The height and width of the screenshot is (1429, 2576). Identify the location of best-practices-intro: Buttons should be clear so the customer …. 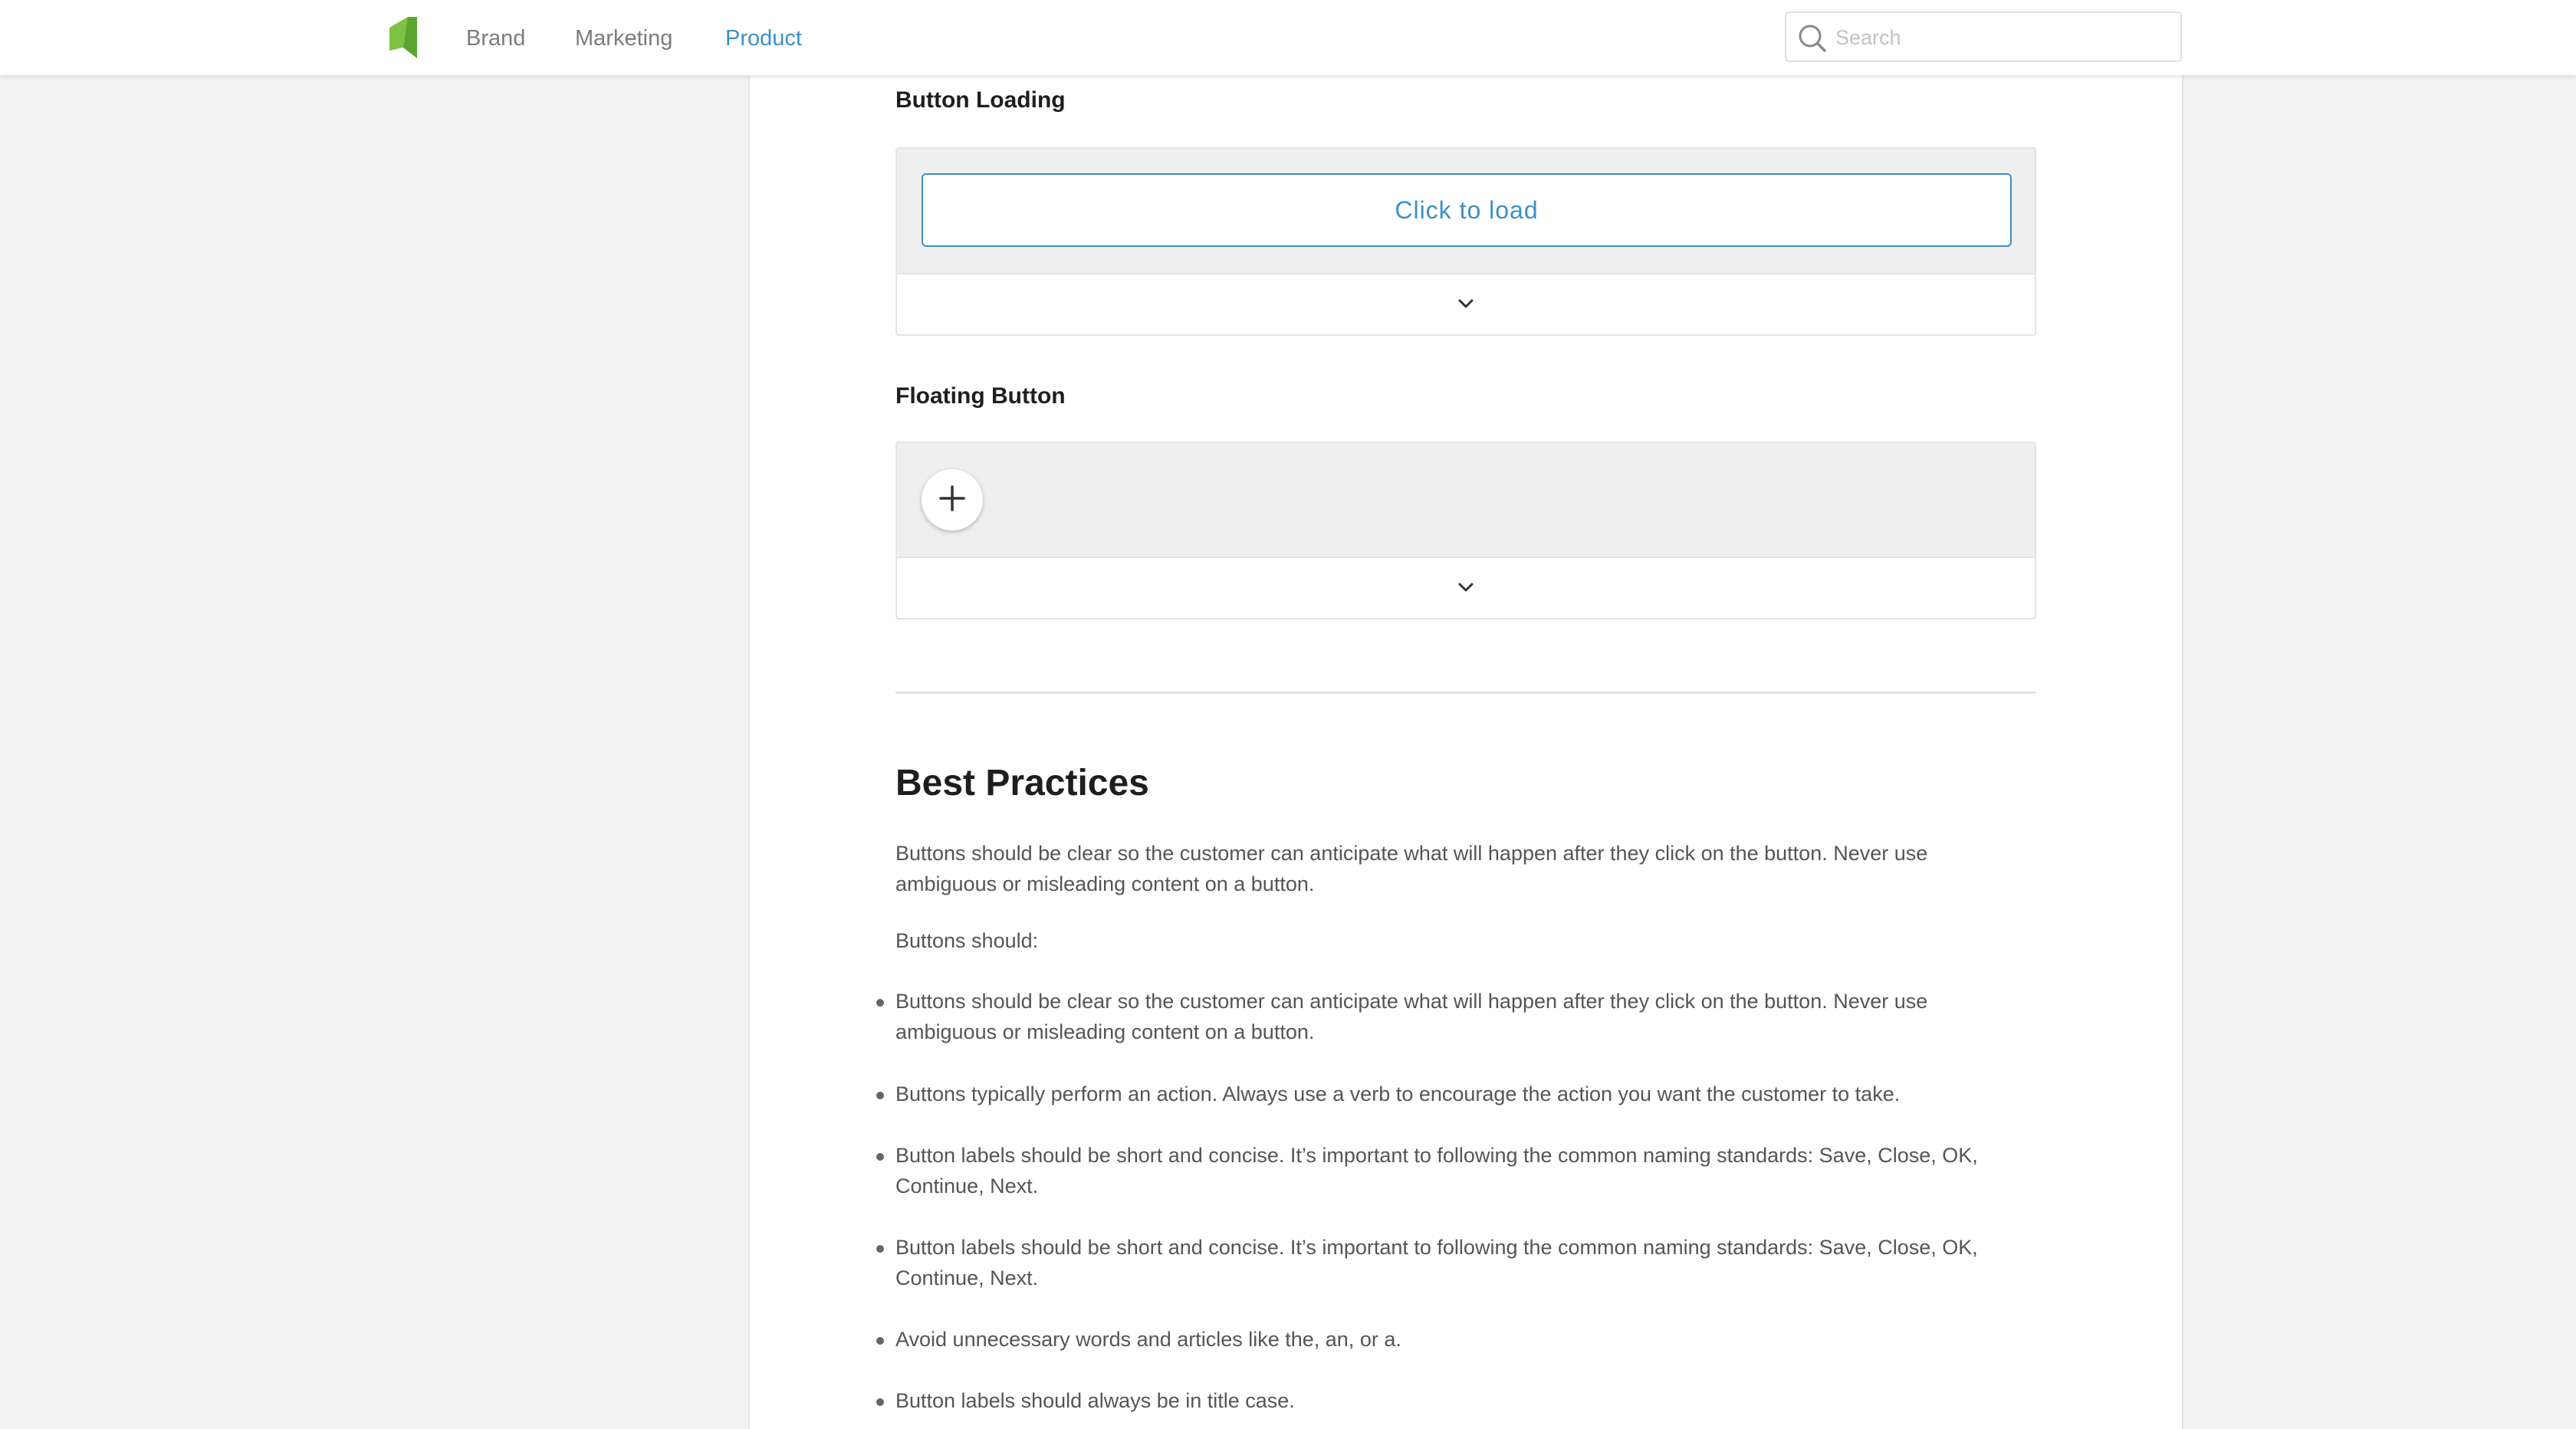
(1412, 868).